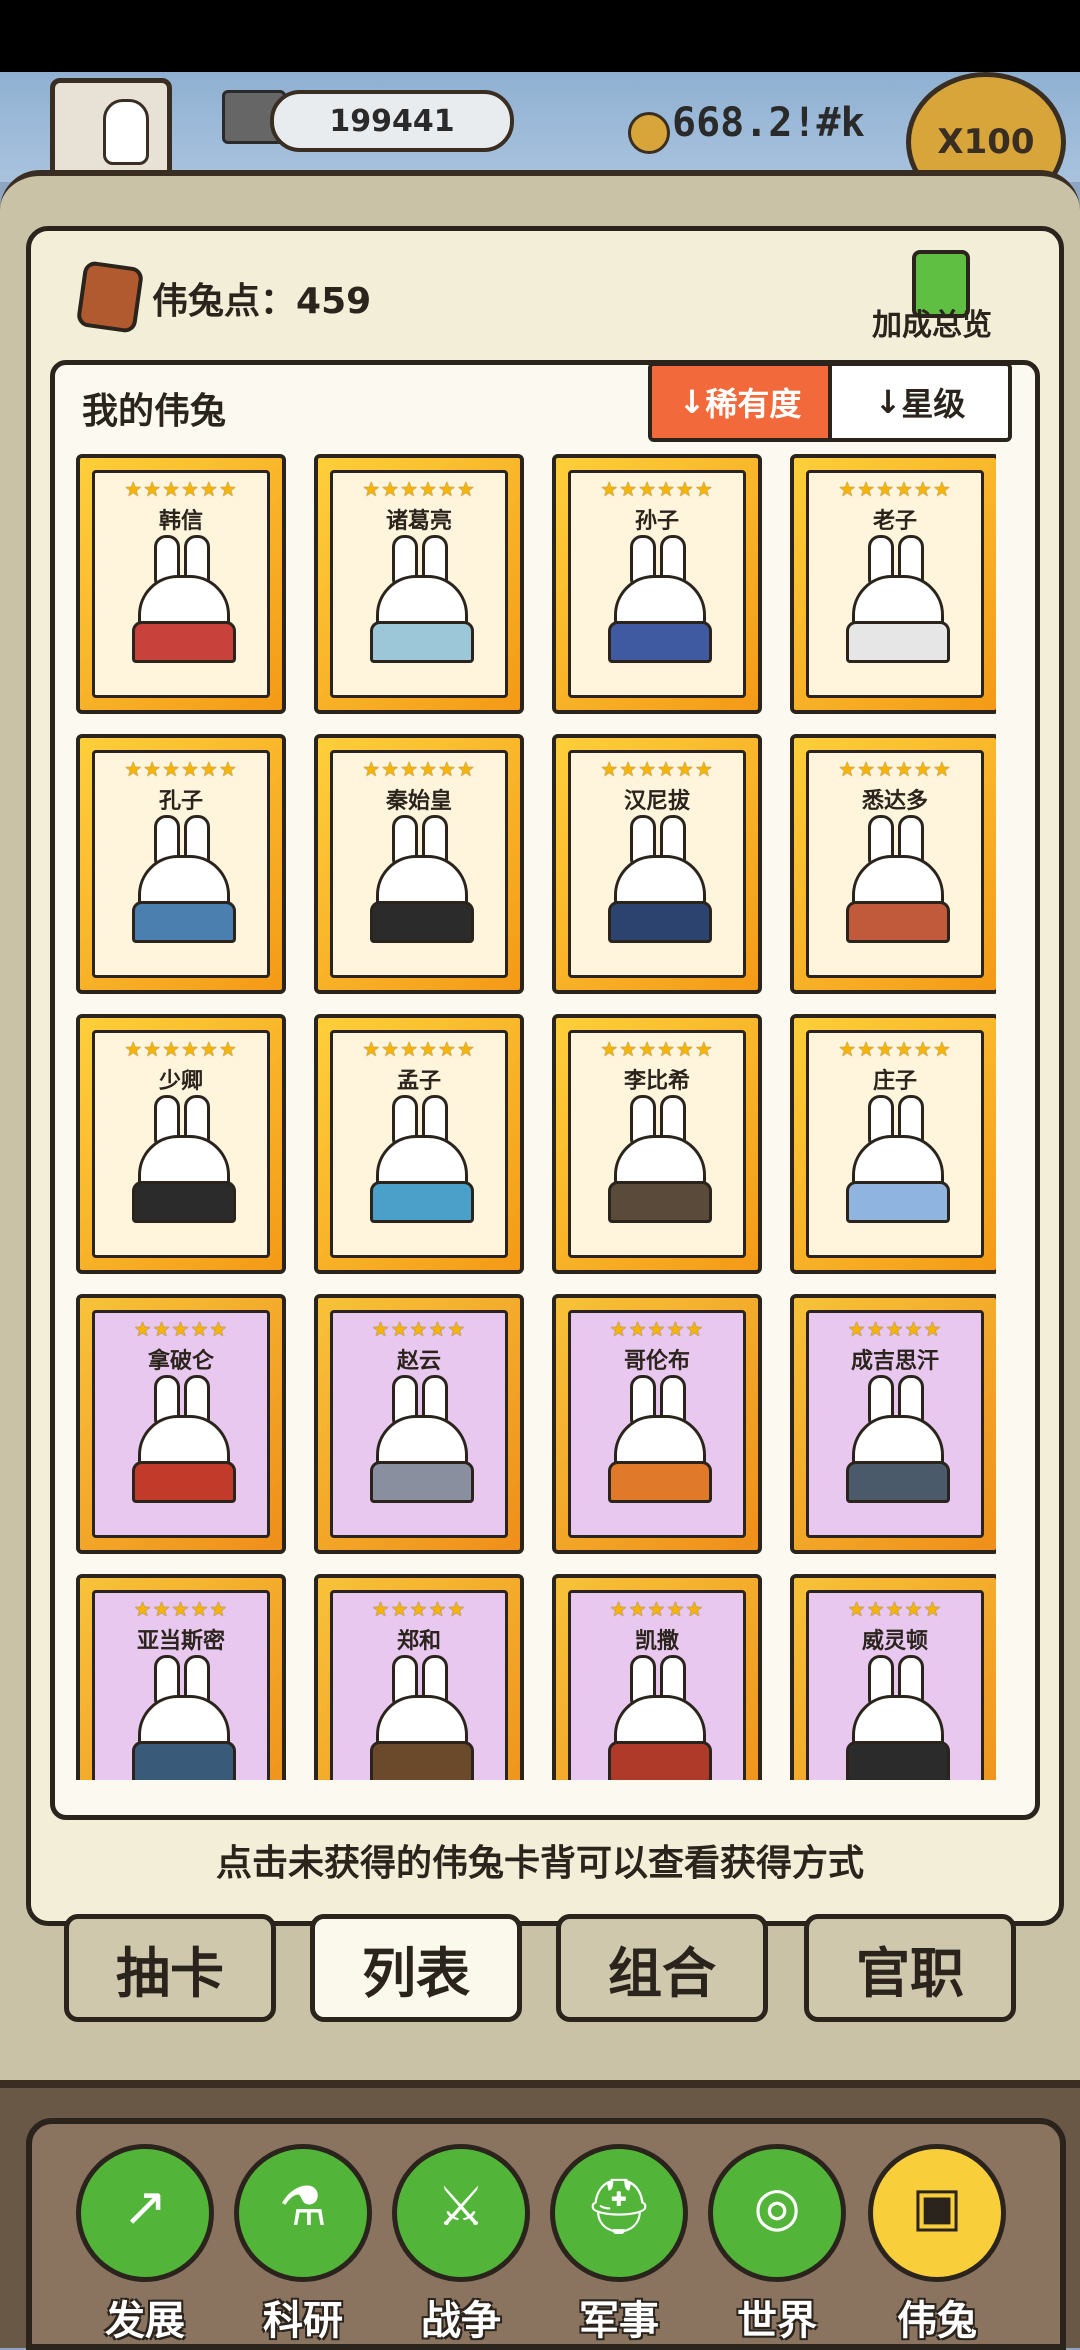  I want to click on card-face: ★★★★★ 赵云, so click(419, 1424).